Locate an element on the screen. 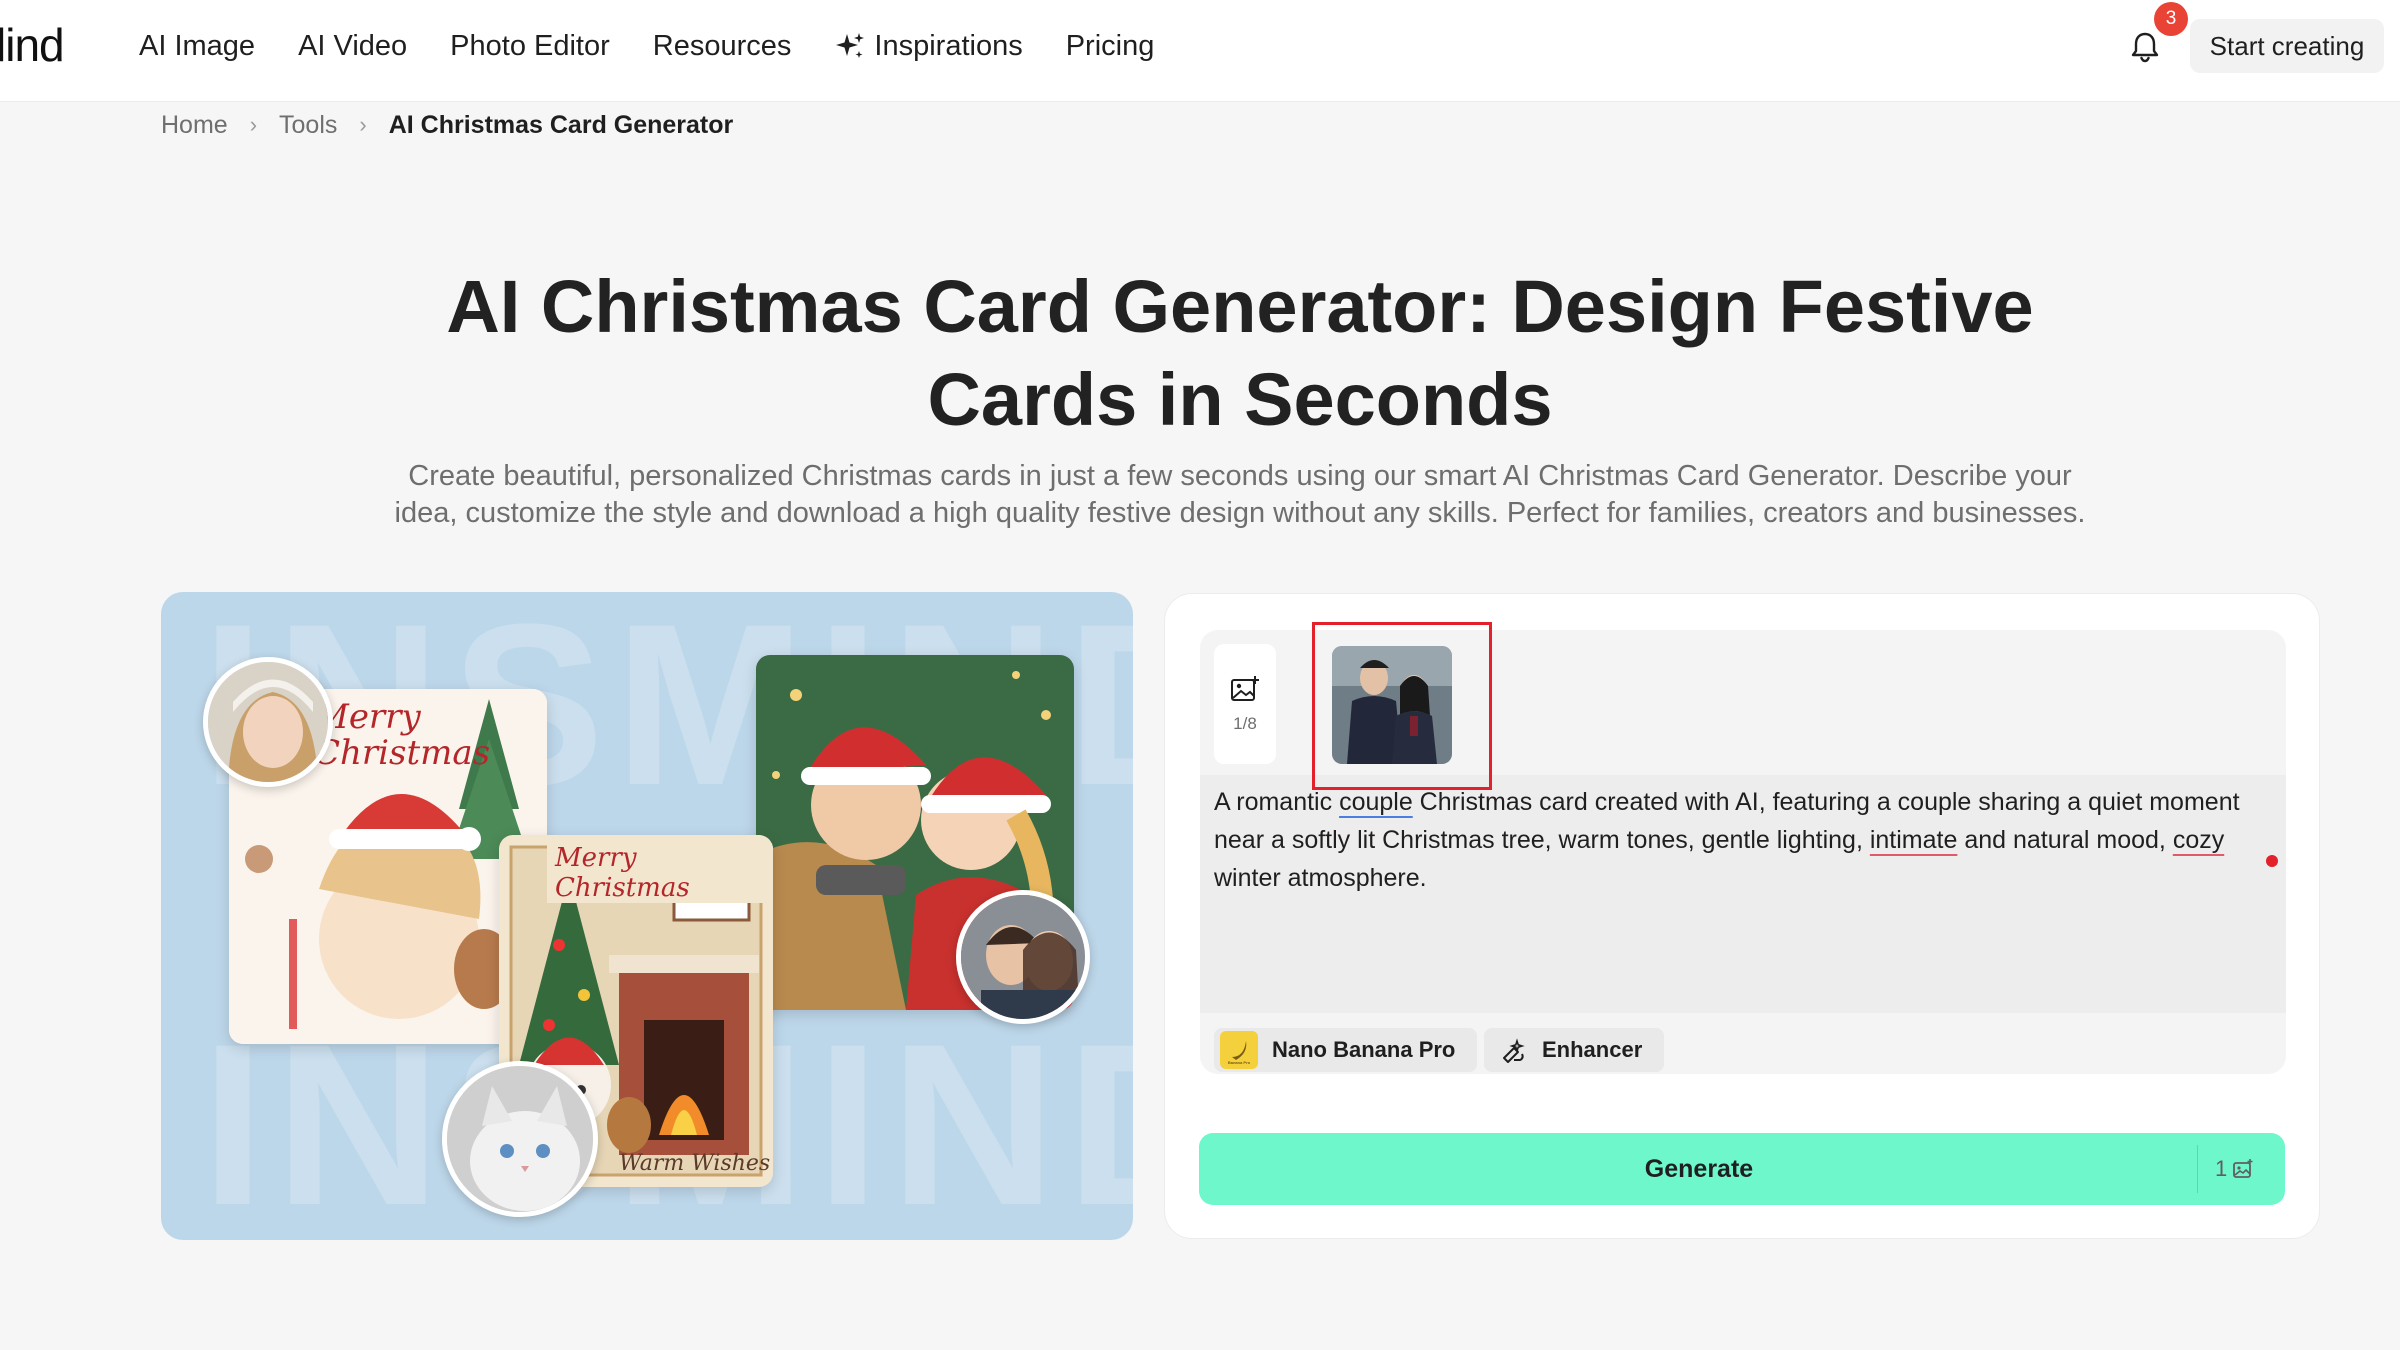  selection-highlight is located at coordinates (1402, 706).